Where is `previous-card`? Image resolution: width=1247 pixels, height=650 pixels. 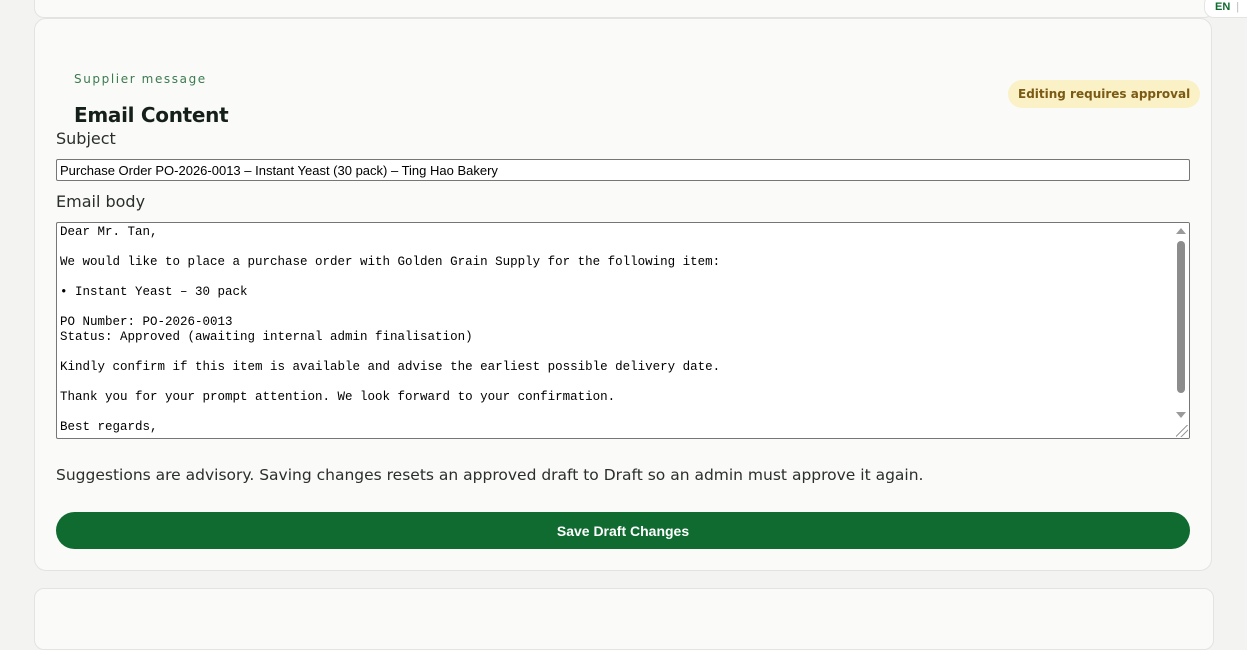 previous-card is located at coordinates (624, 9).